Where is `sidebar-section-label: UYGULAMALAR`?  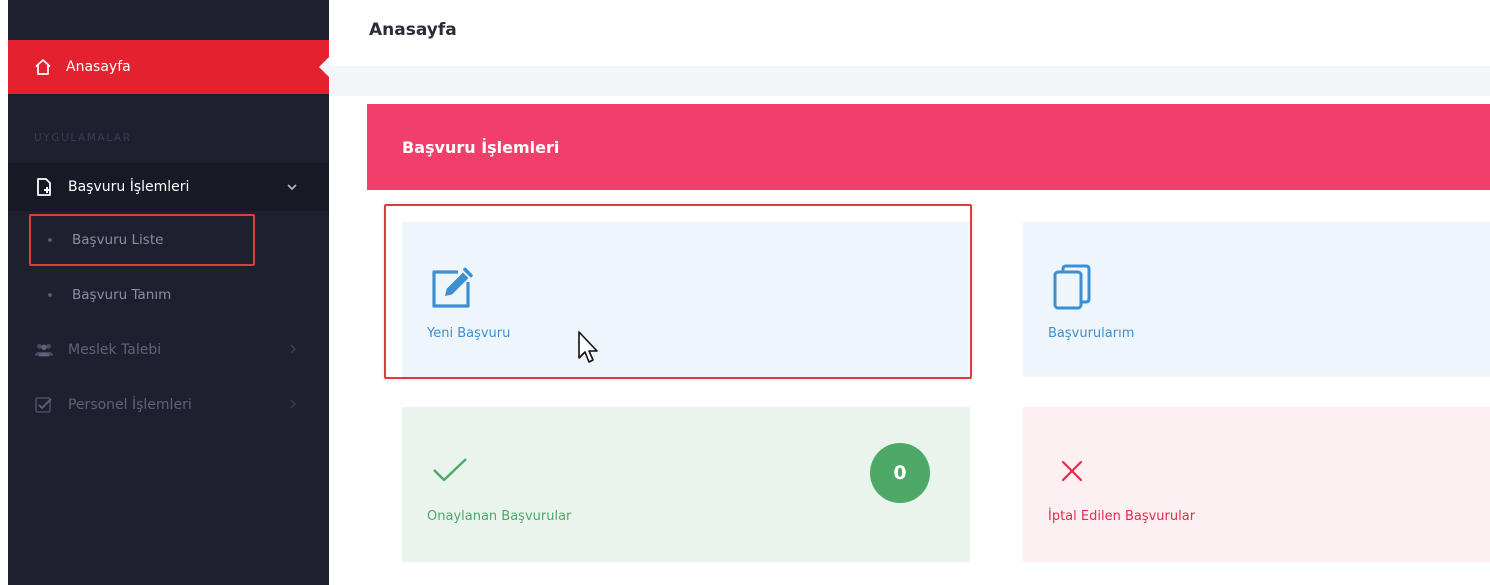
sidebar-section-label: UYGULAMALAR is located at coordinates (83, 138).